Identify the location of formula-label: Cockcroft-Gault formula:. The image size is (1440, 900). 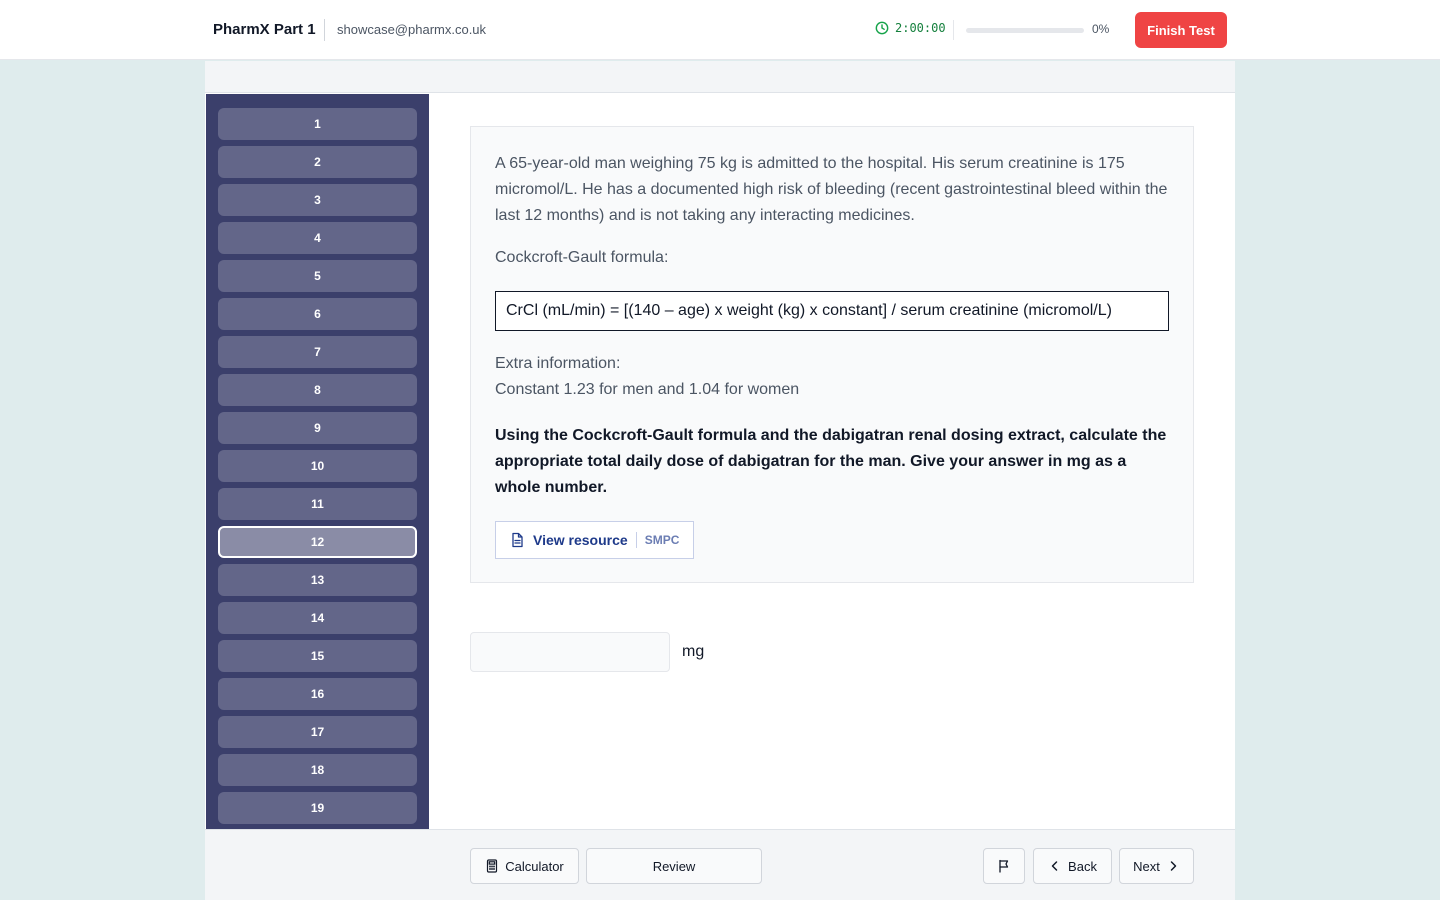
(582, 257).